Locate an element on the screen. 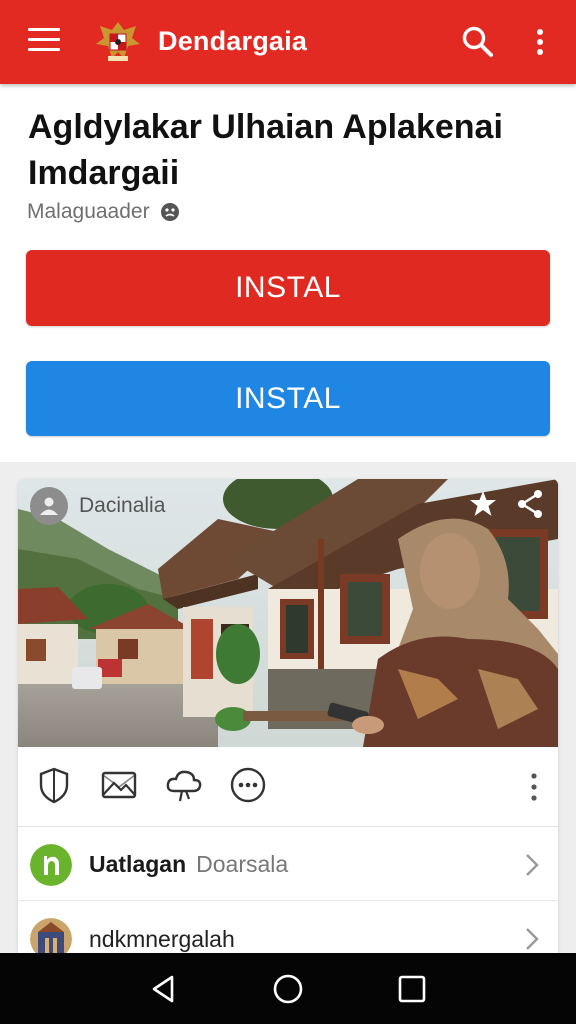  list-item: Uatlagan Doarsala is located at coordinates (288, 865).